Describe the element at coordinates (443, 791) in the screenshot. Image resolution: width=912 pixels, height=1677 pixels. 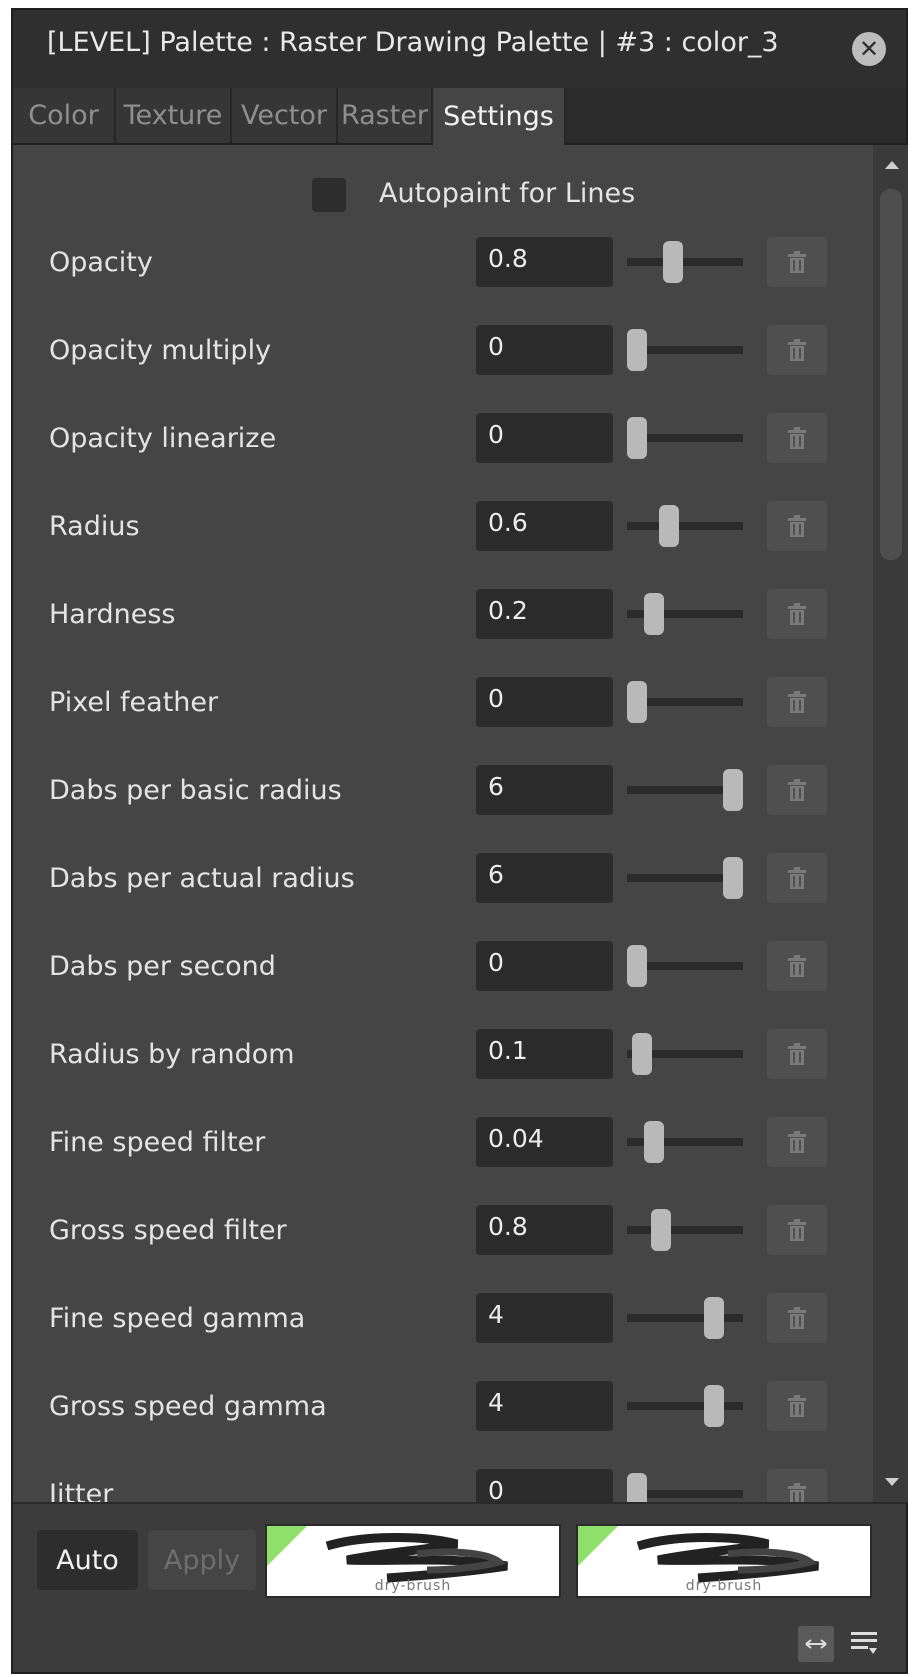
I see `param-row: Dabs per basic radius 6` at that location.